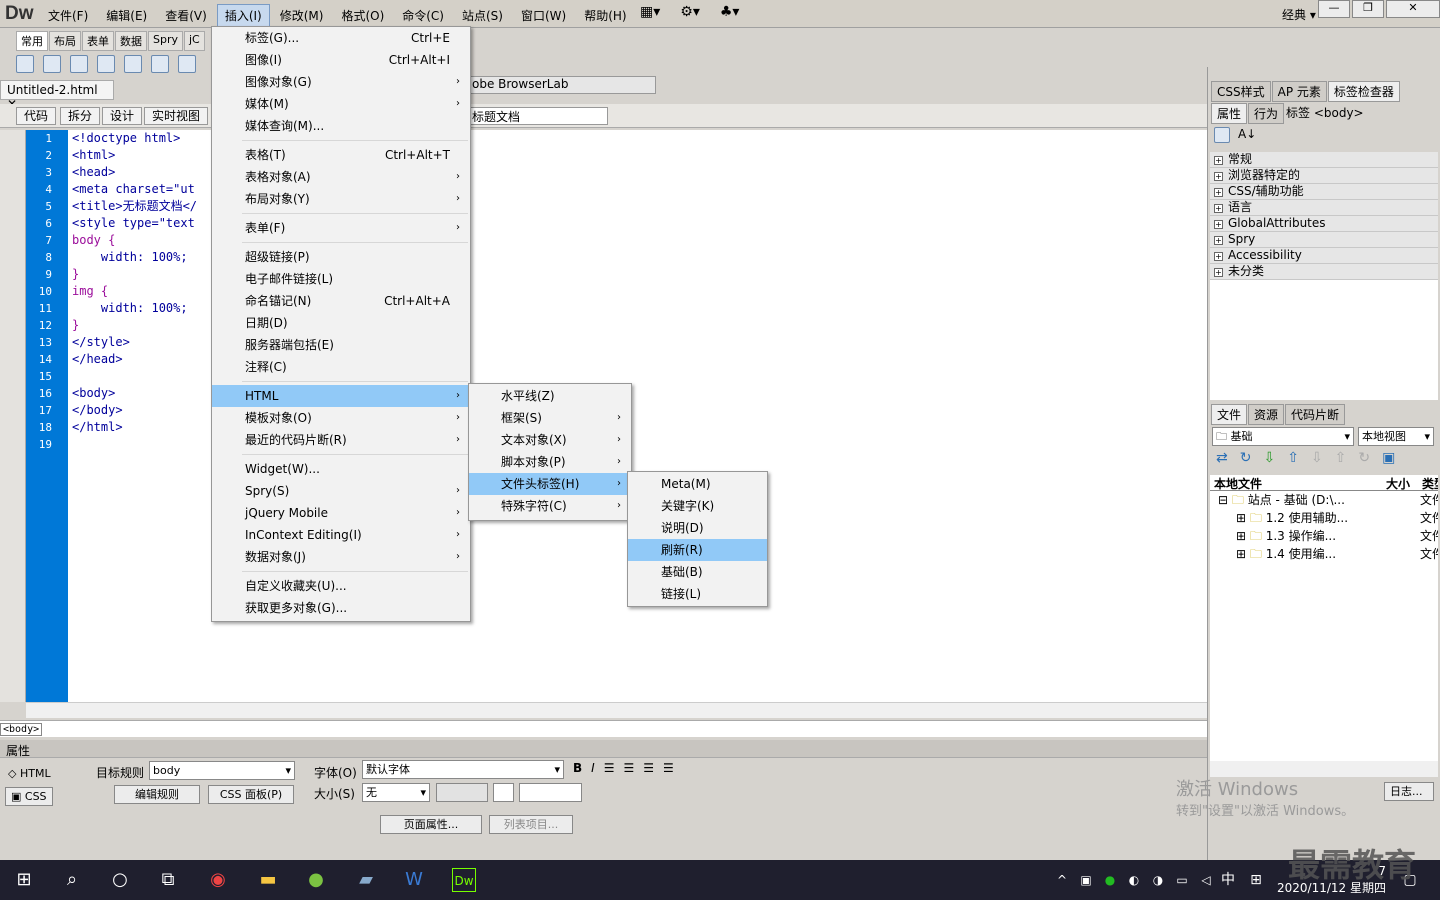  What do you see at coordinates (1229, 414) in the screenshot?
I see `panel-tab: 文件` at bounding box center [1229, 414].